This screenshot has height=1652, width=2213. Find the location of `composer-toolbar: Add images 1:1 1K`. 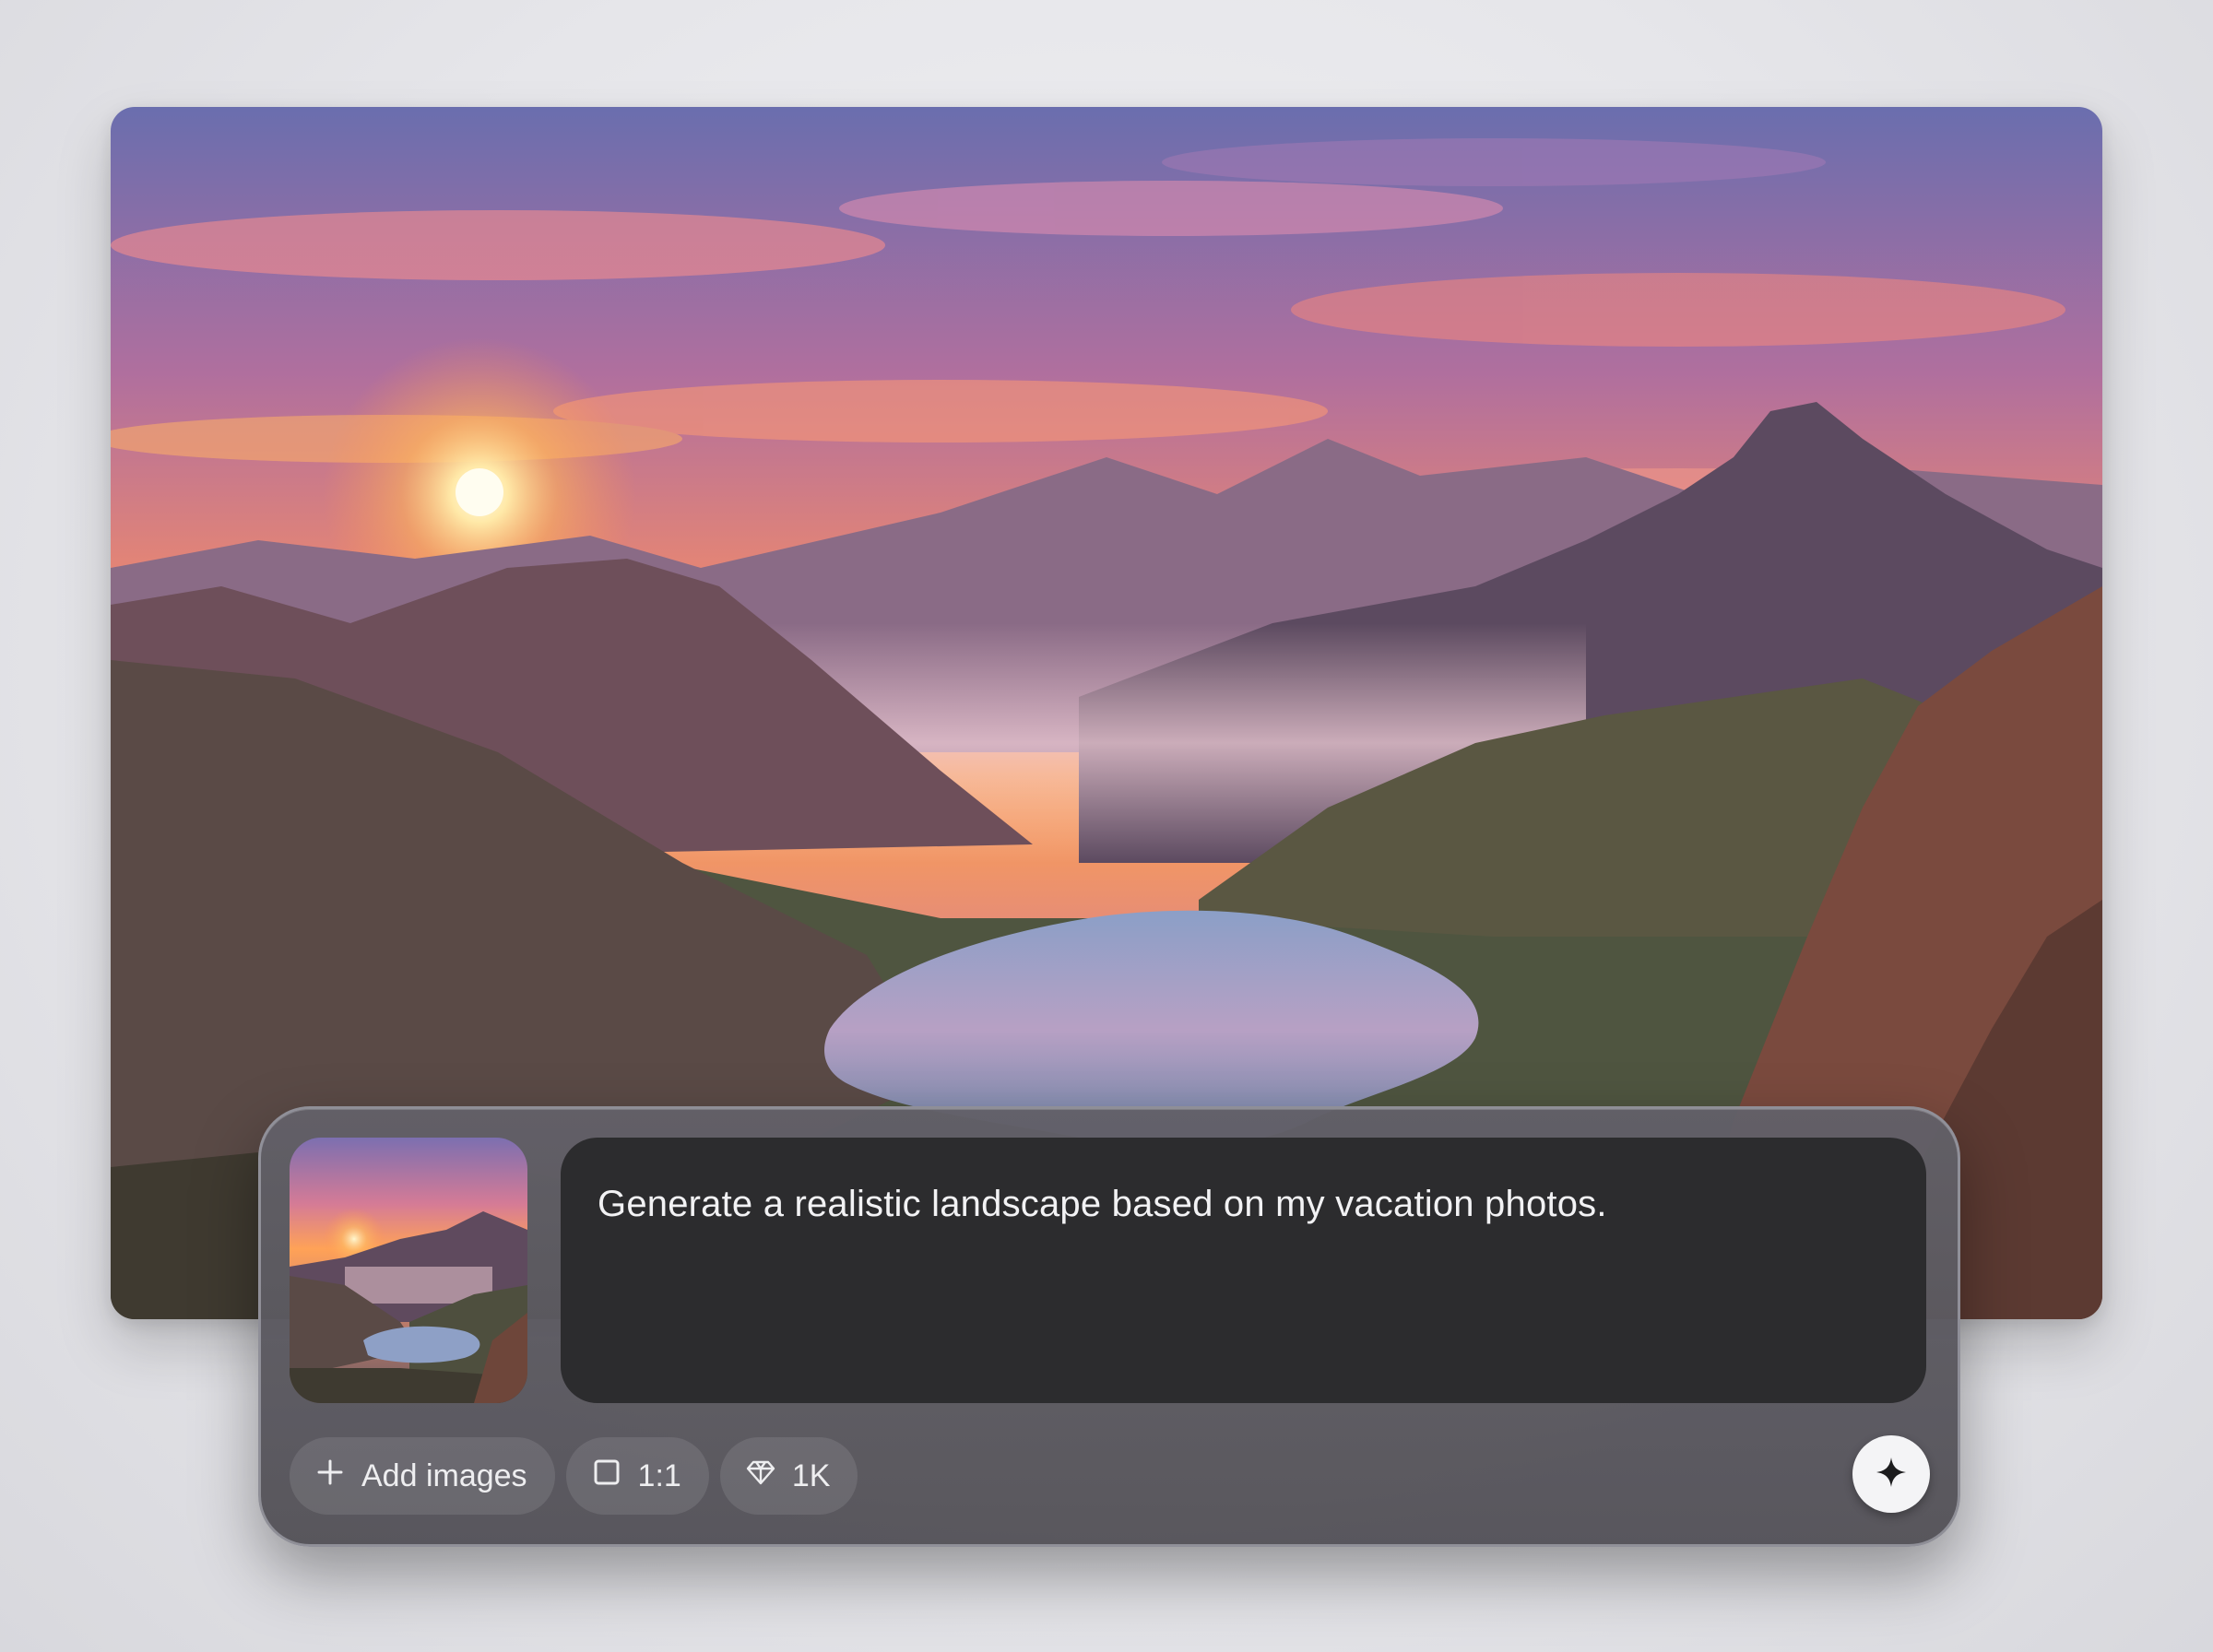

composer-toolbar: Add images 1:1 1K is located at coordinates (574, 1476).